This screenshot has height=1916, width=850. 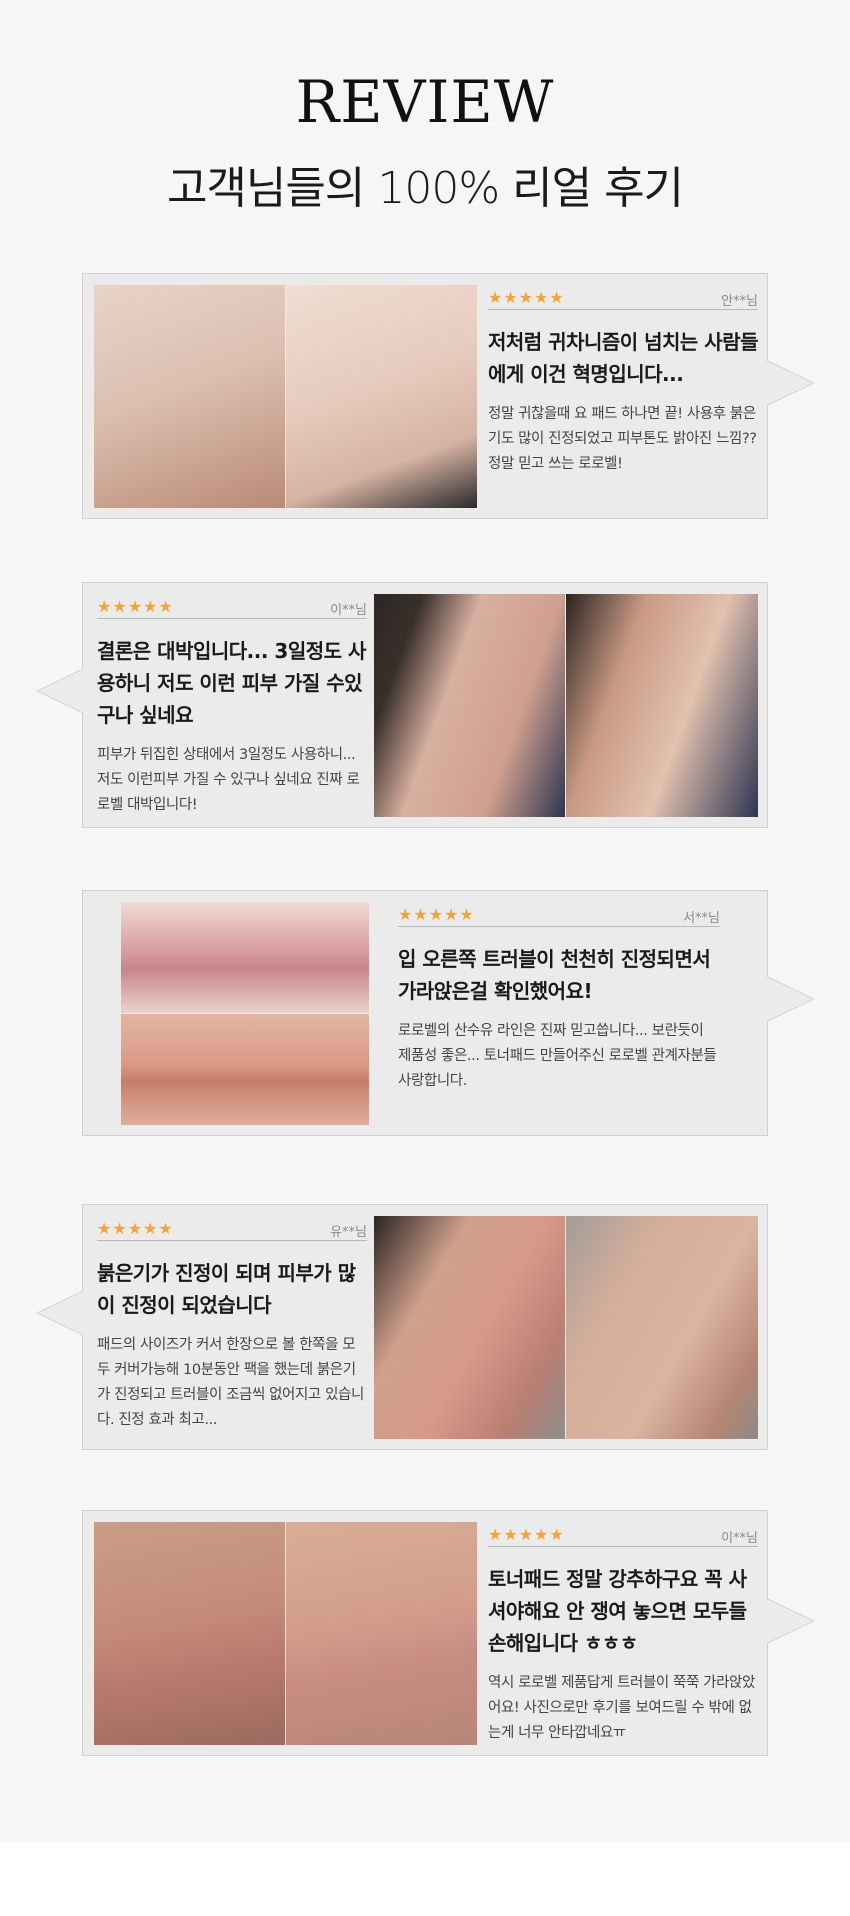 What do you see at coordinates (425, 102) in the screenshot?
I see `page-title: REVIEW` at bounding box center [425, 102].